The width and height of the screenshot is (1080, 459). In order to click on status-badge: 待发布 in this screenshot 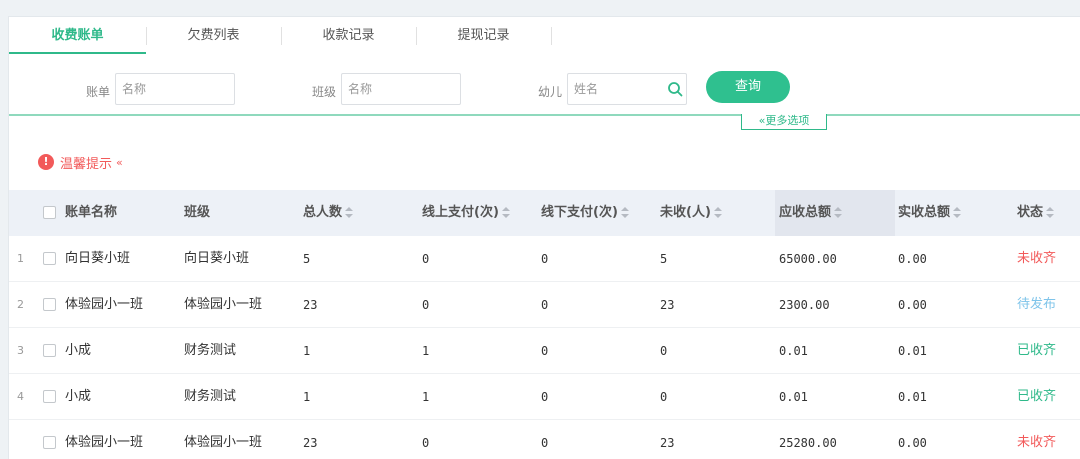, I will do `click(1037, 304)`.